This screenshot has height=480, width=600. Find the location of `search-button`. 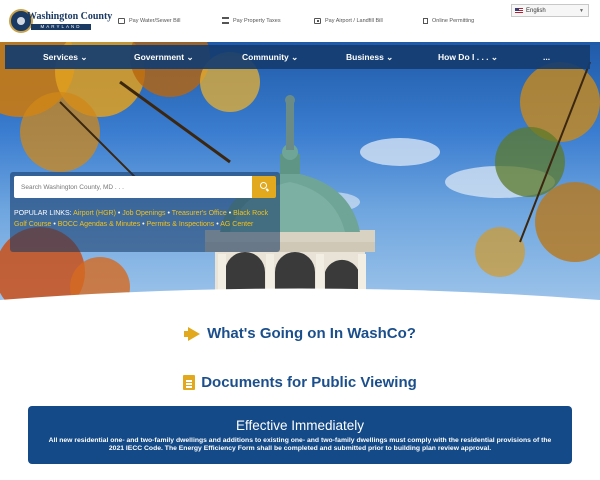

search-button is located at coordinates (264, 187).